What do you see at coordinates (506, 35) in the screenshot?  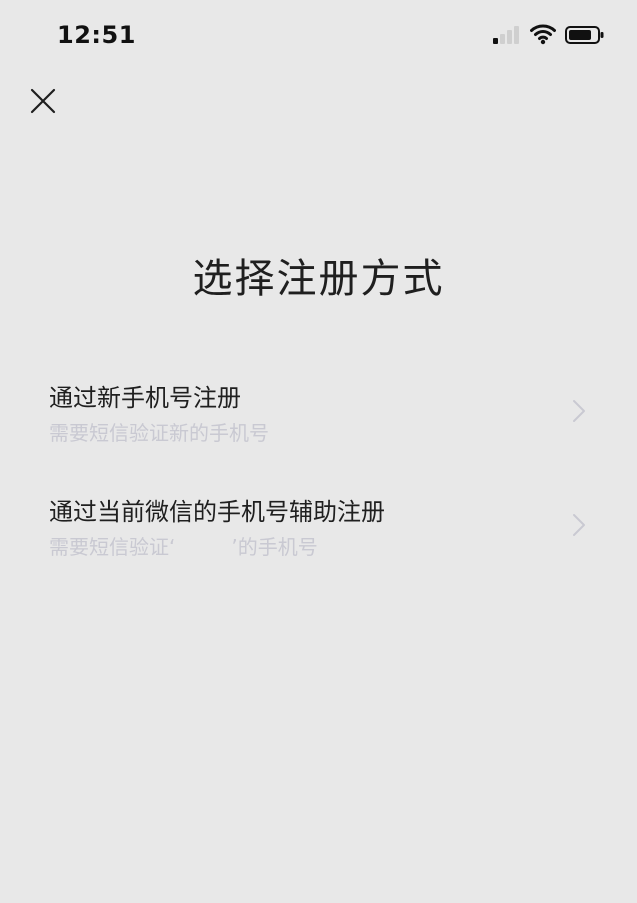 I see `signal-icon` at bounding box center [506, 35].